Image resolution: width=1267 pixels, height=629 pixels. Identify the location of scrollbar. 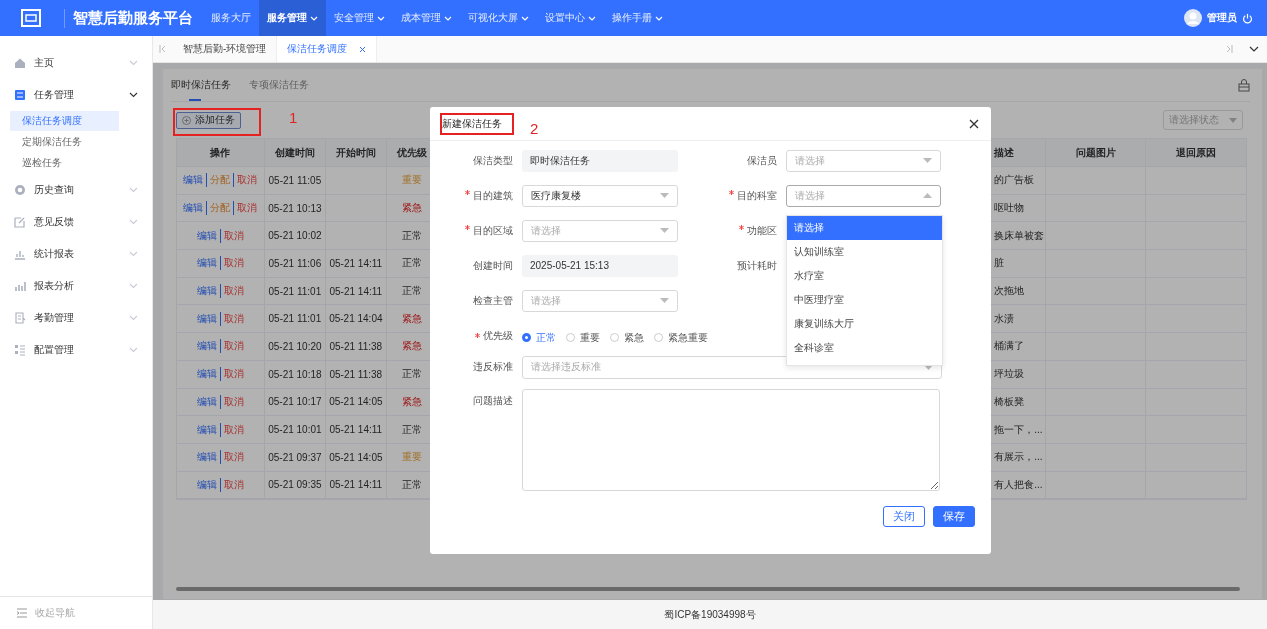
(708, 589).